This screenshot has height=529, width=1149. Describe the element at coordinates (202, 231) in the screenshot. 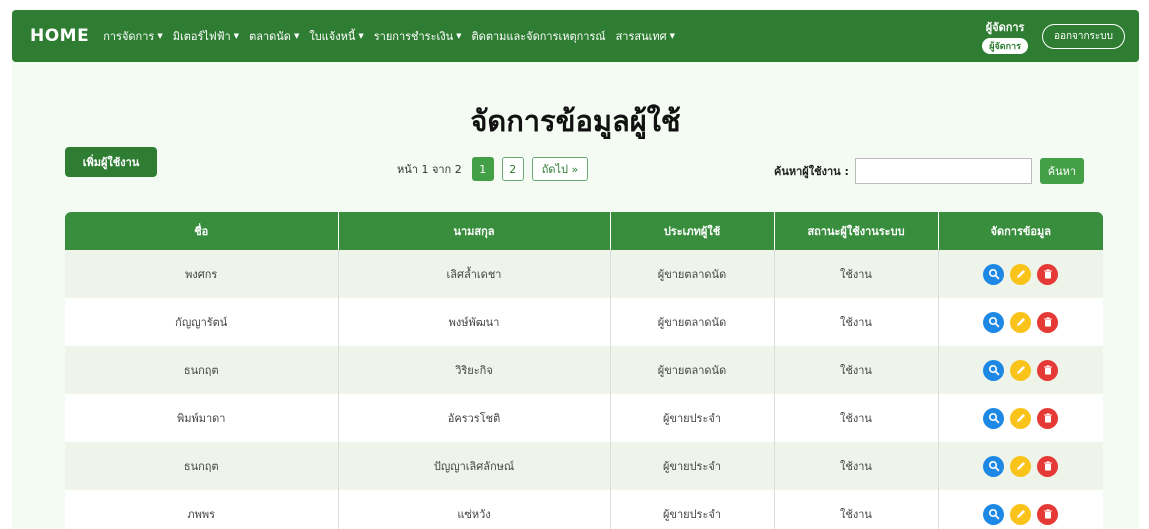

I see `col-header-first-name: ชื่อ` at that location.